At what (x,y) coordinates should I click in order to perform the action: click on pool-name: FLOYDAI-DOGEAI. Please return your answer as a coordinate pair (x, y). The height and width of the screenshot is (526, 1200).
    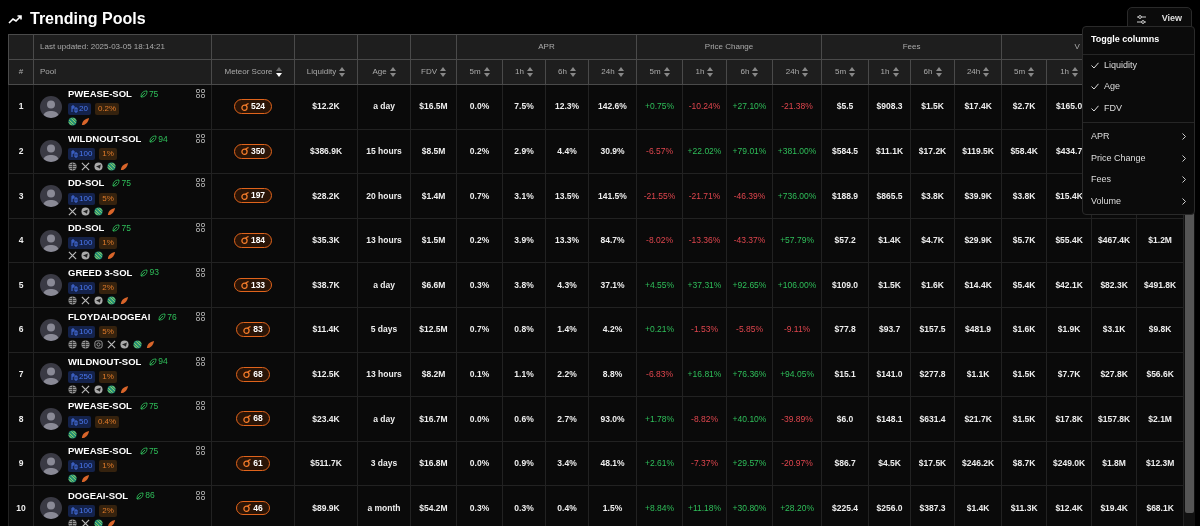
    Looking at the image, I should click on (109, 317).